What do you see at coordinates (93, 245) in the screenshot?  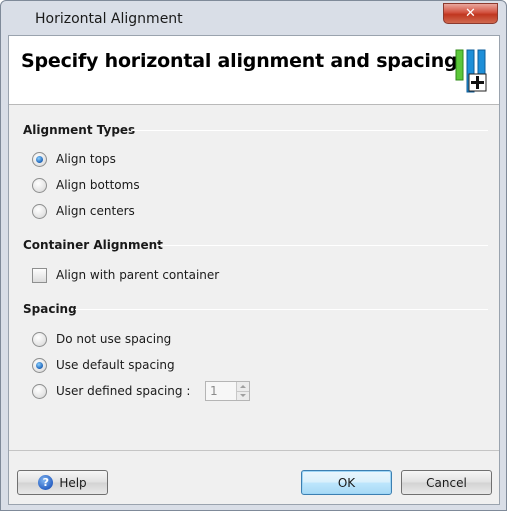 I see `container-alignment-heading: Container Alignment` at bounding box center [93, 245].